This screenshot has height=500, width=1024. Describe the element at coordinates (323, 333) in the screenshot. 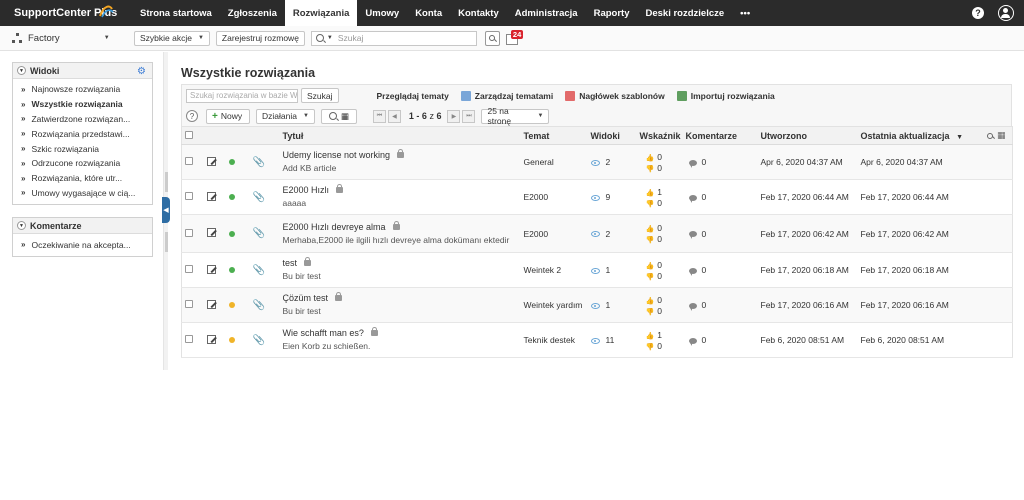

I see `solution-title-link: Wie schafft man es?` at that location.